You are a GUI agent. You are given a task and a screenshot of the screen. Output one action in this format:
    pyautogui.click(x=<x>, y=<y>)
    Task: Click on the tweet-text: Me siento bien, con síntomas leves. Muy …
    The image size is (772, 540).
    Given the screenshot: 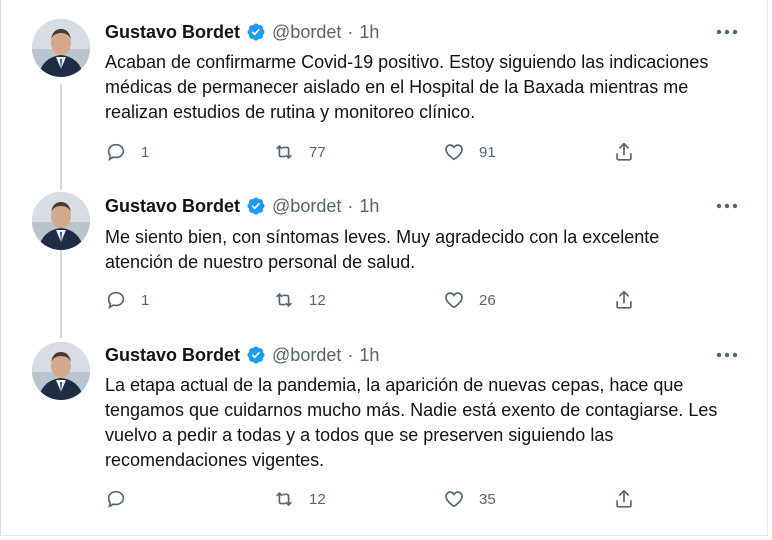 What is the action you would take?
    pyautogui.click(x=382, y=249)
    